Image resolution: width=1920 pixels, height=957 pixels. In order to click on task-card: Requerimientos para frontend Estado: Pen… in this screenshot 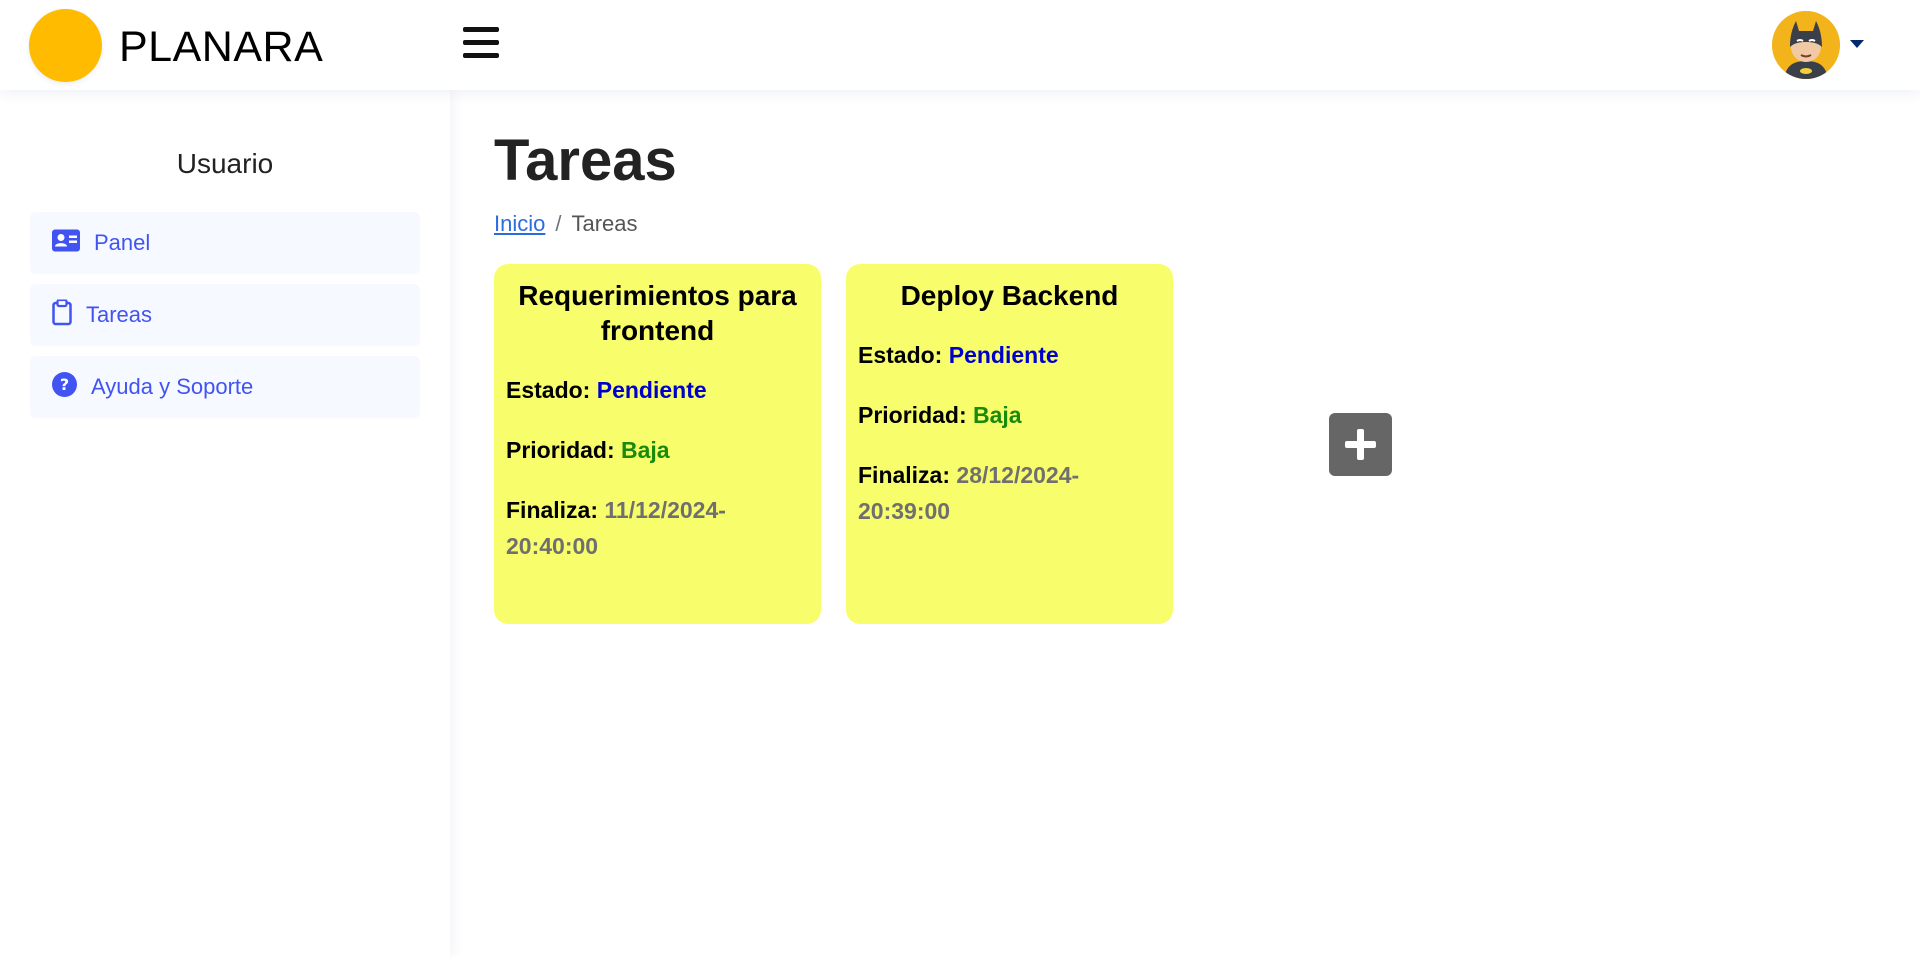, I will do `click(657, 444)`.